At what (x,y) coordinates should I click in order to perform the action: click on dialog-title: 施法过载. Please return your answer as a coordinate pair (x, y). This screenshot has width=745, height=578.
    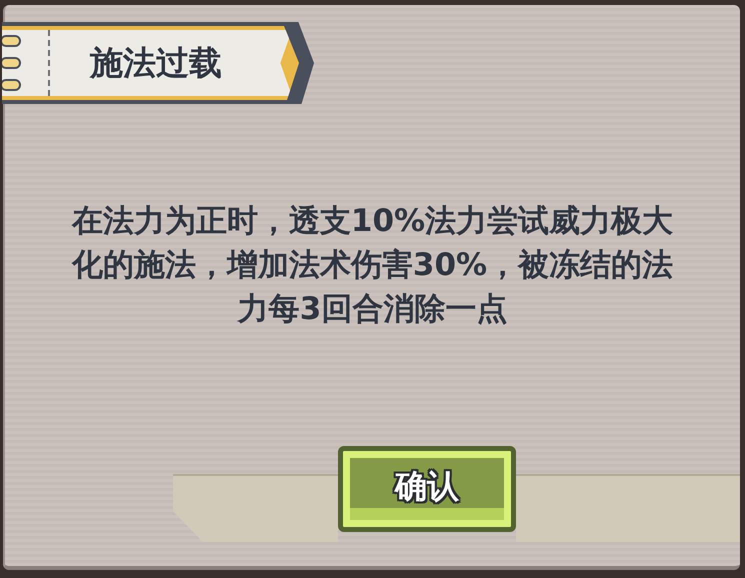
    Looking at the image, I should click on (156, 63).